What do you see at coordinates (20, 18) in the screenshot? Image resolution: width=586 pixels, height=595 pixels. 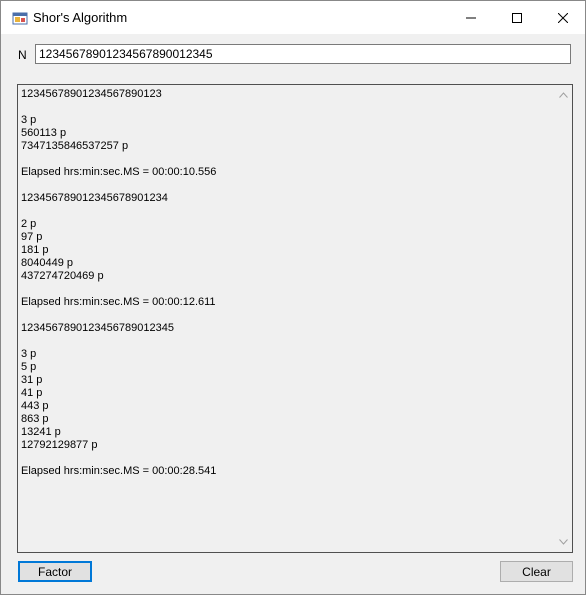 I see `app-icon` at bounding box center [20, 18].